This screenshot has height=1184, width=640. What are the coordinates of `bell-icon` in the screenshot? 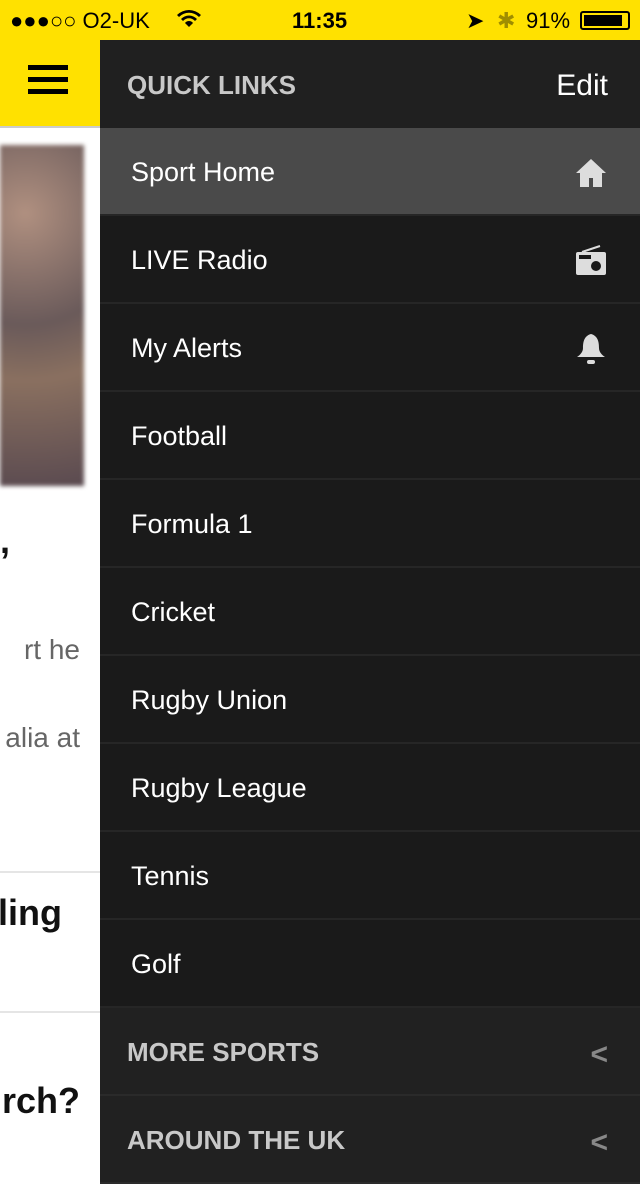 It's located at (591, 349).